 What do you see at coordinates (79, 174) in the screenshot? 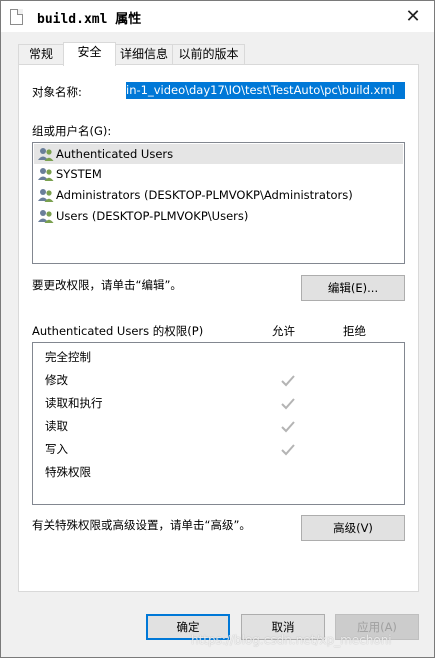
I see `list-item-label: SYSTEM` at bounding box center [79, 174].